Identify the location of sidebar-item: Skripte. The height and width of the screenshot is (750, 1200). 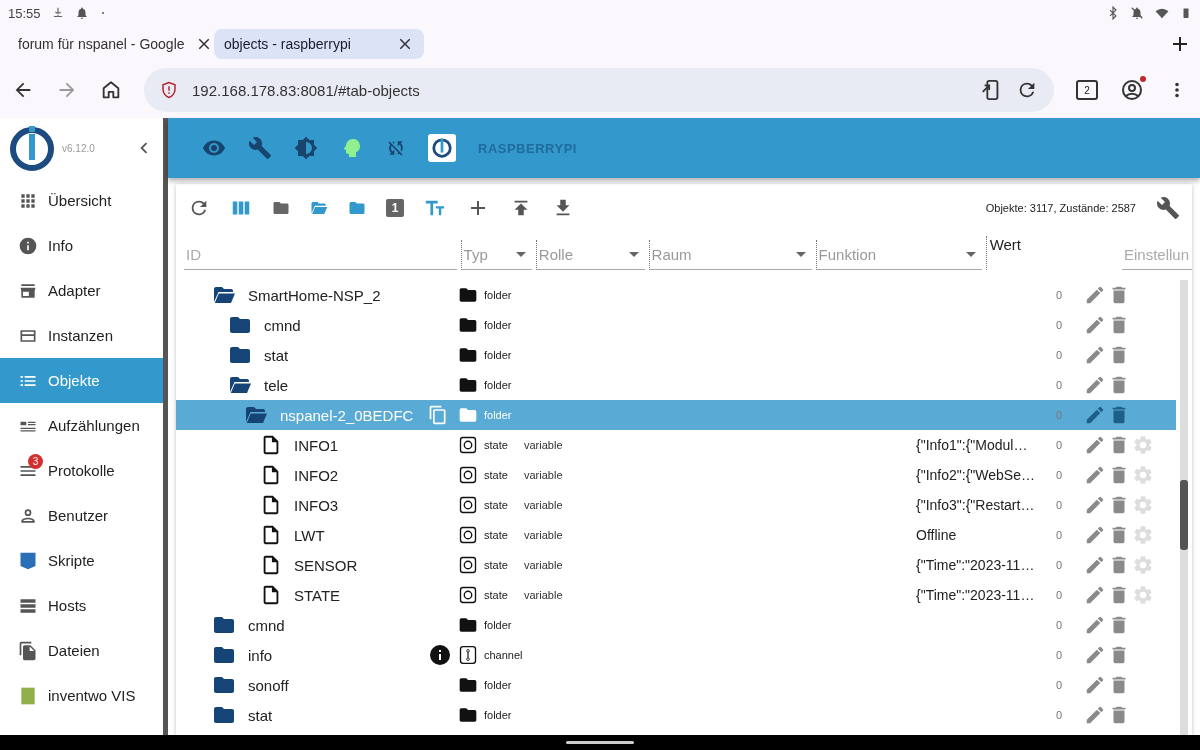
(81, 560).